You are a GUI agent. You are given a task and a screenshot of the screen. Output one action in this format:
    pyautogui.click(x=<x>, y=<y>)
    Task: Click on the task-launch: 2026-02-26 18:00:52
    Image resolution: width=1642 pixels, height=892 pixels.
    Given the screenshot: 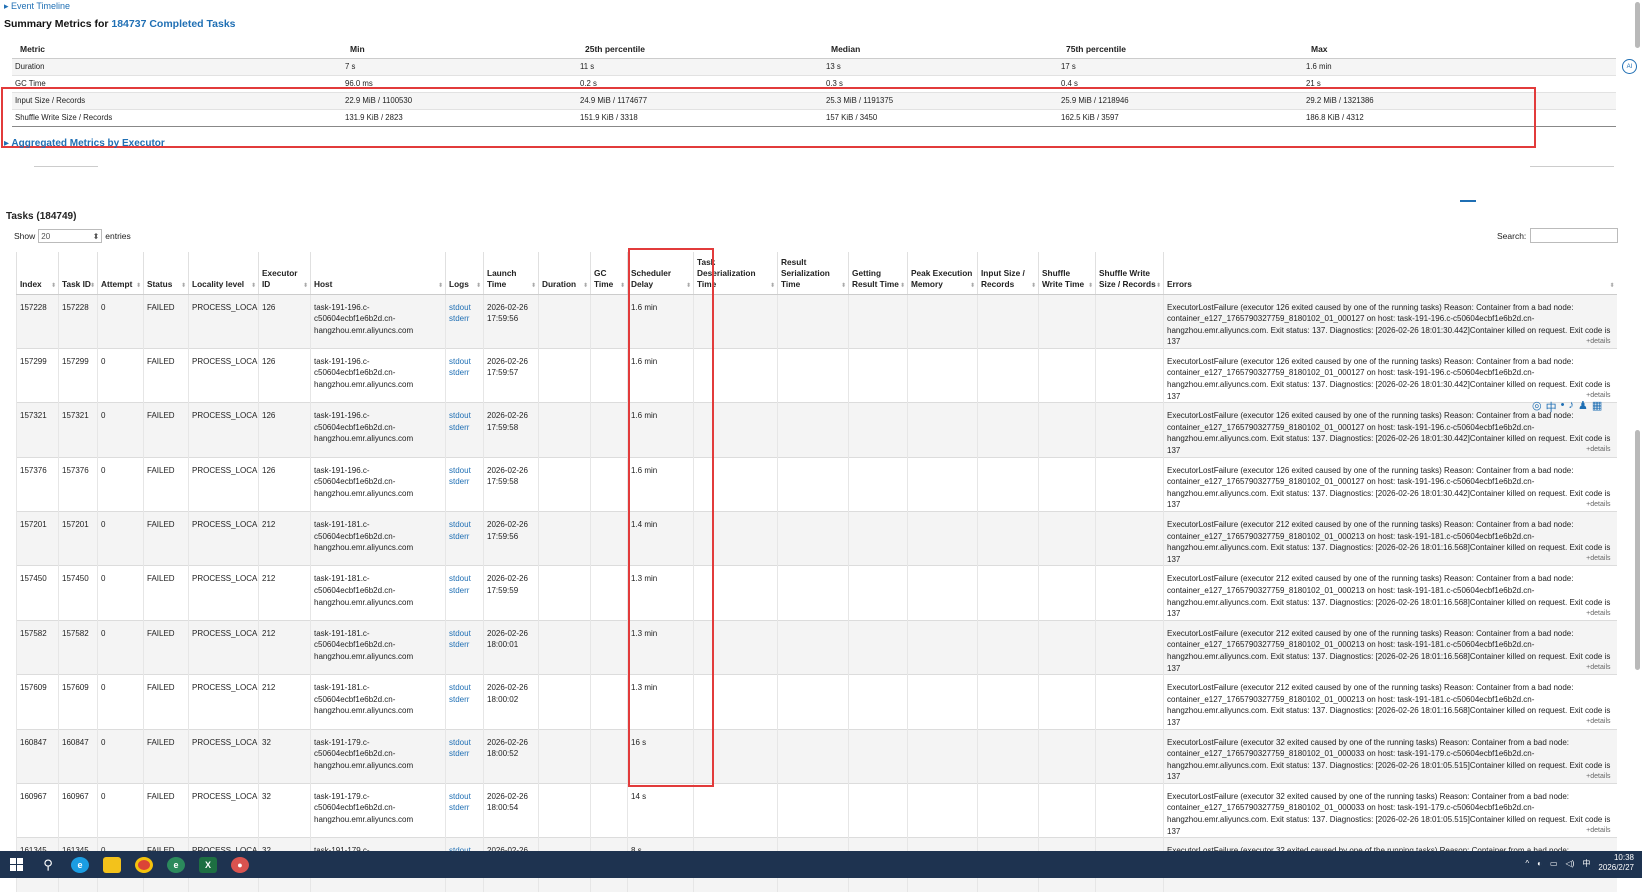 What is the action you would take?
    pyautogui.click(x=511, y=756)
    